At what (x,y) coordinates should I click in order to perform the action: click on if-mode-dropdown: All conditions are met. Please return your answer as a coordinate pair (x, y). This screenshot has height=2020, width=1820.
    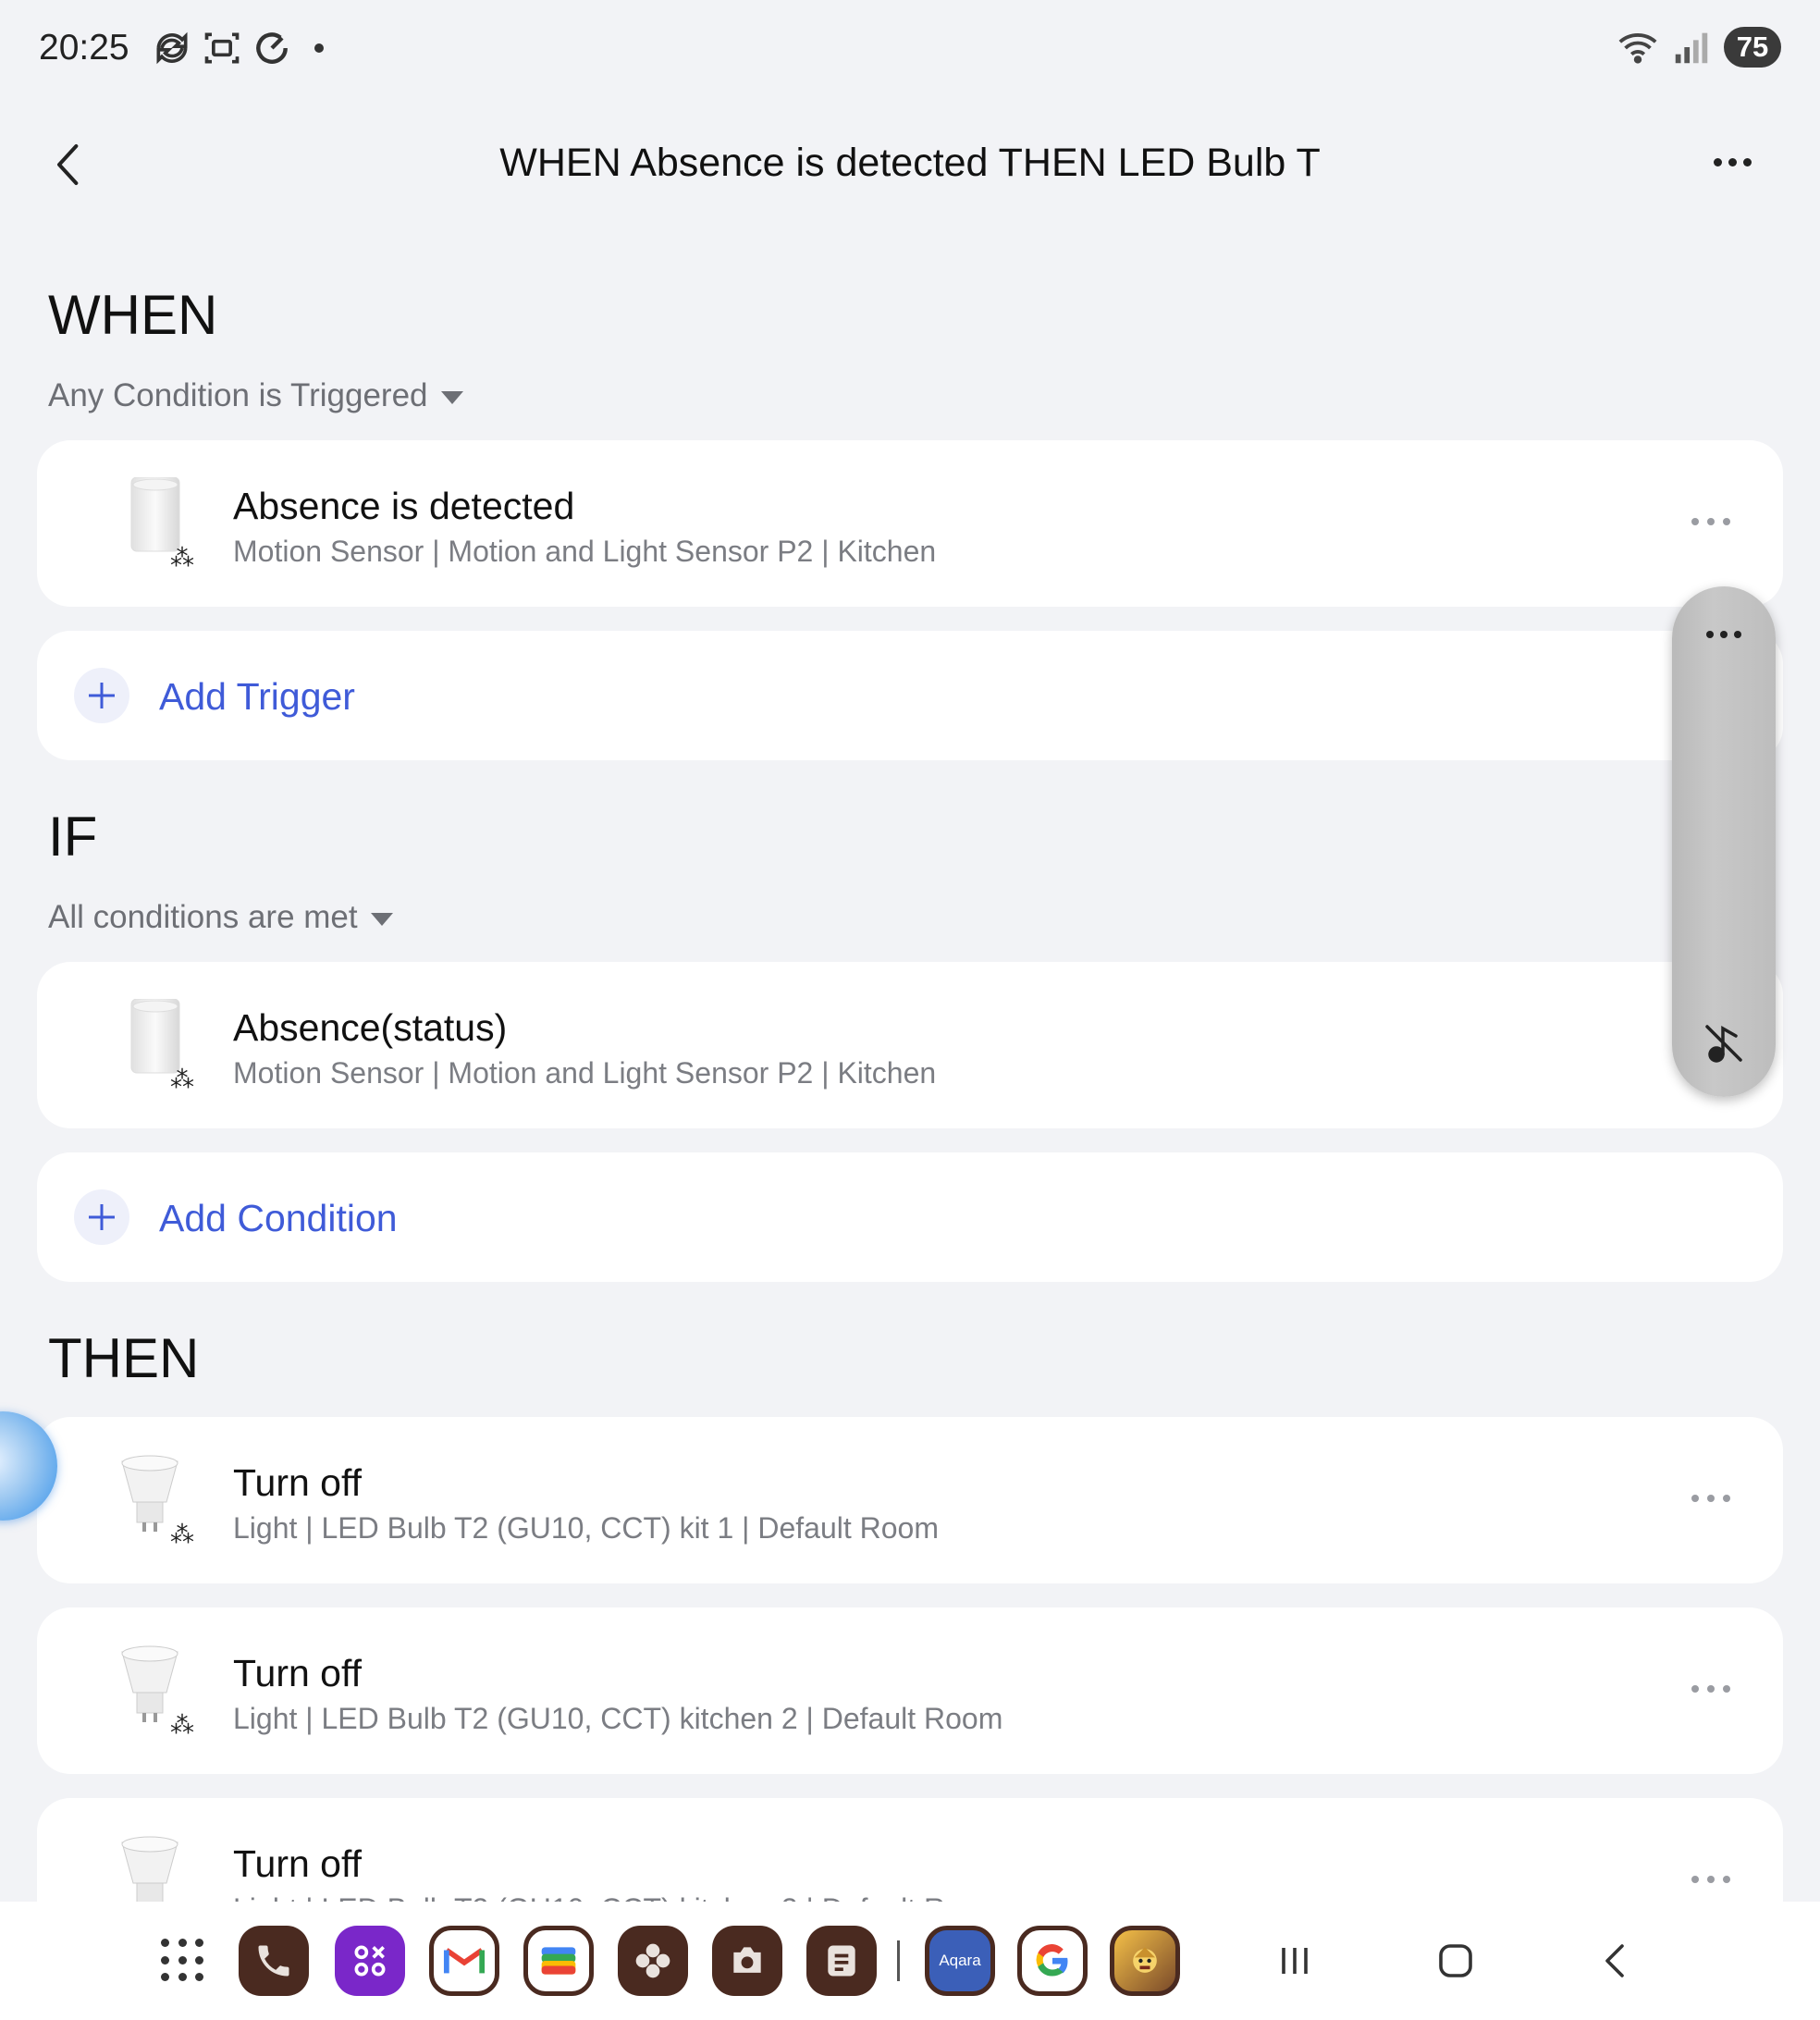
    Looking at the image, I should click on (220, 918).